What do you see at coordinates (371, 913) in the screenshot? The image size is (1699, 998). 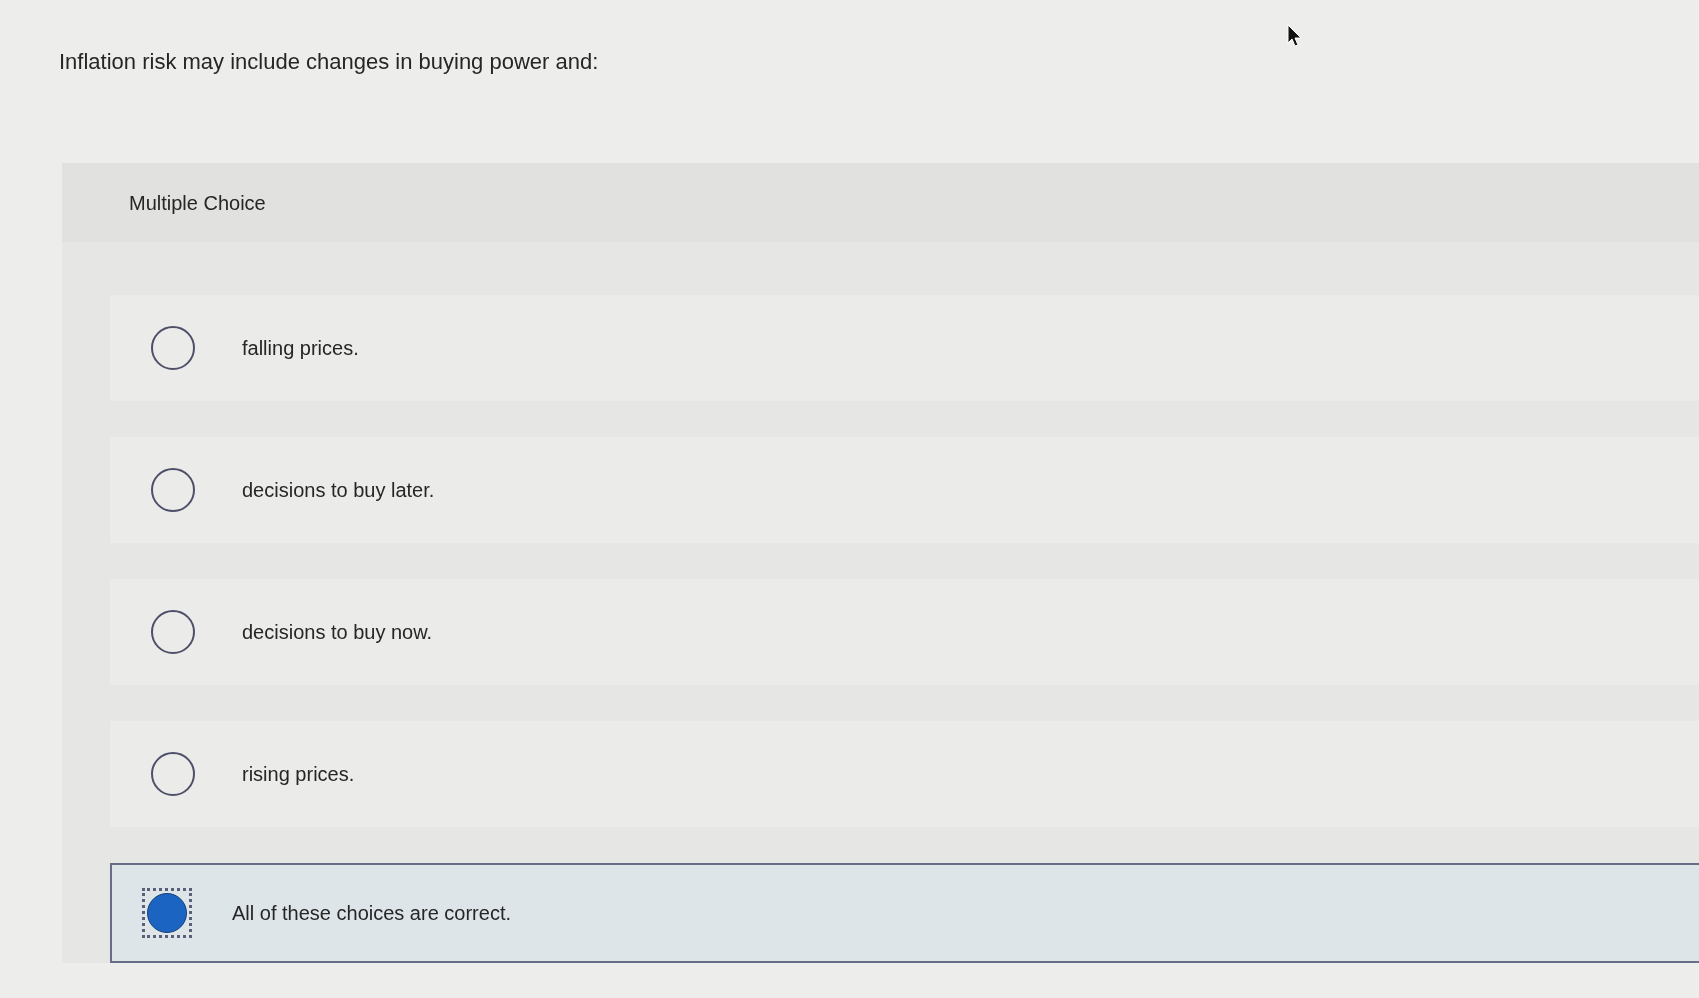 I see `choice-label: All of these choices are correct.` at bounding box center [371, 913].